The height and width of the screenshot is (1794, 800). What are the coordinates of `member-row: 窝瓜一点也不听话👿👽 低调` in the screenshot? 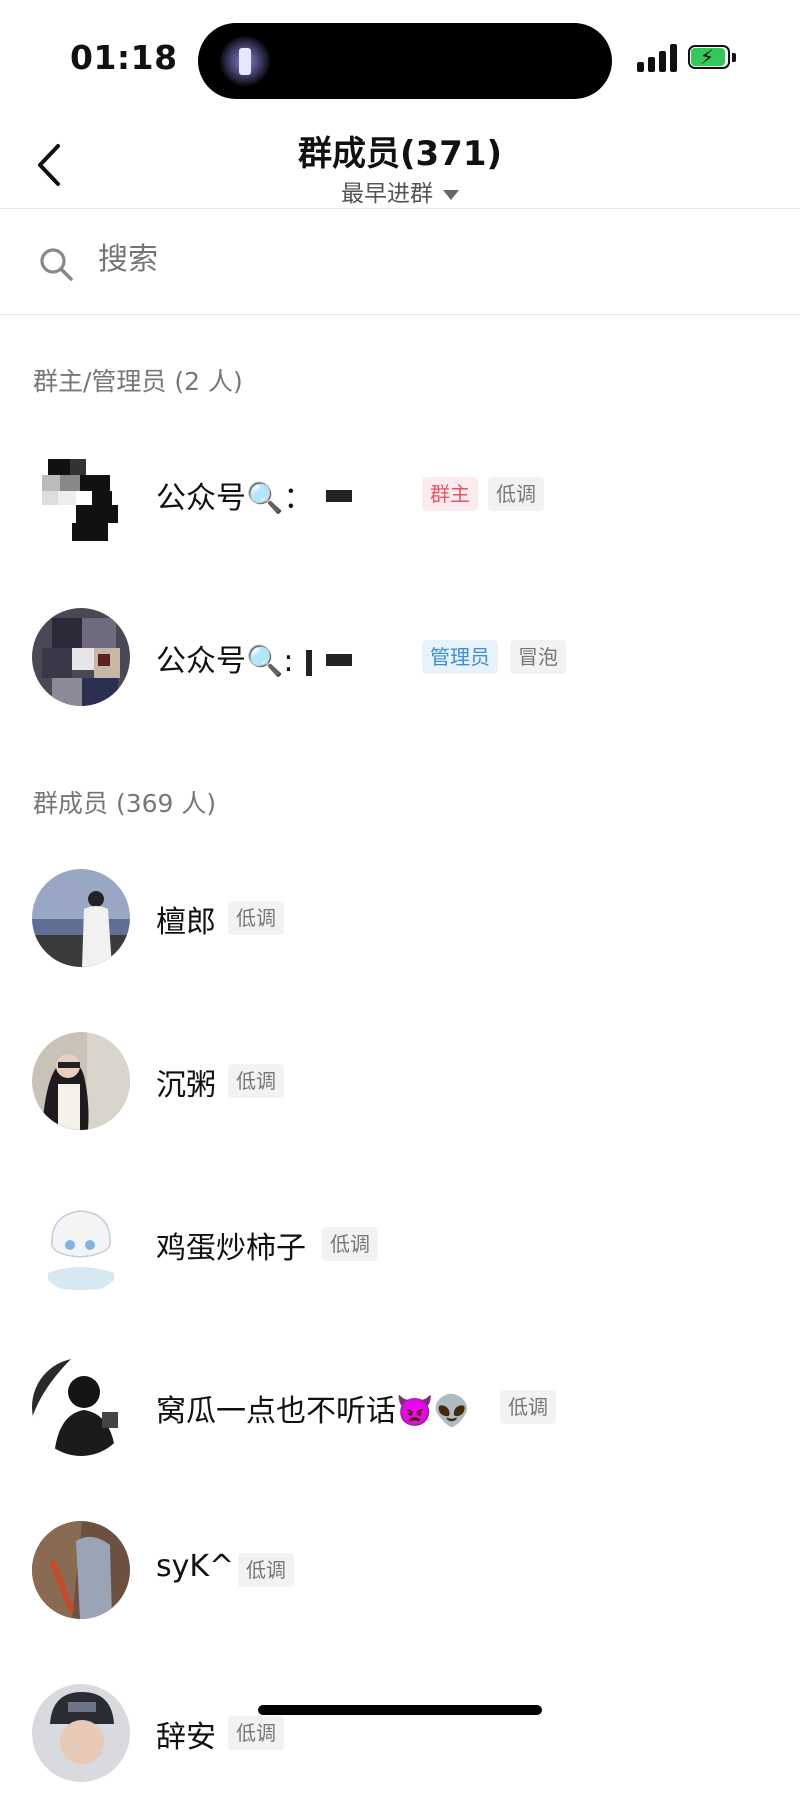 It's located at (400, 1408).